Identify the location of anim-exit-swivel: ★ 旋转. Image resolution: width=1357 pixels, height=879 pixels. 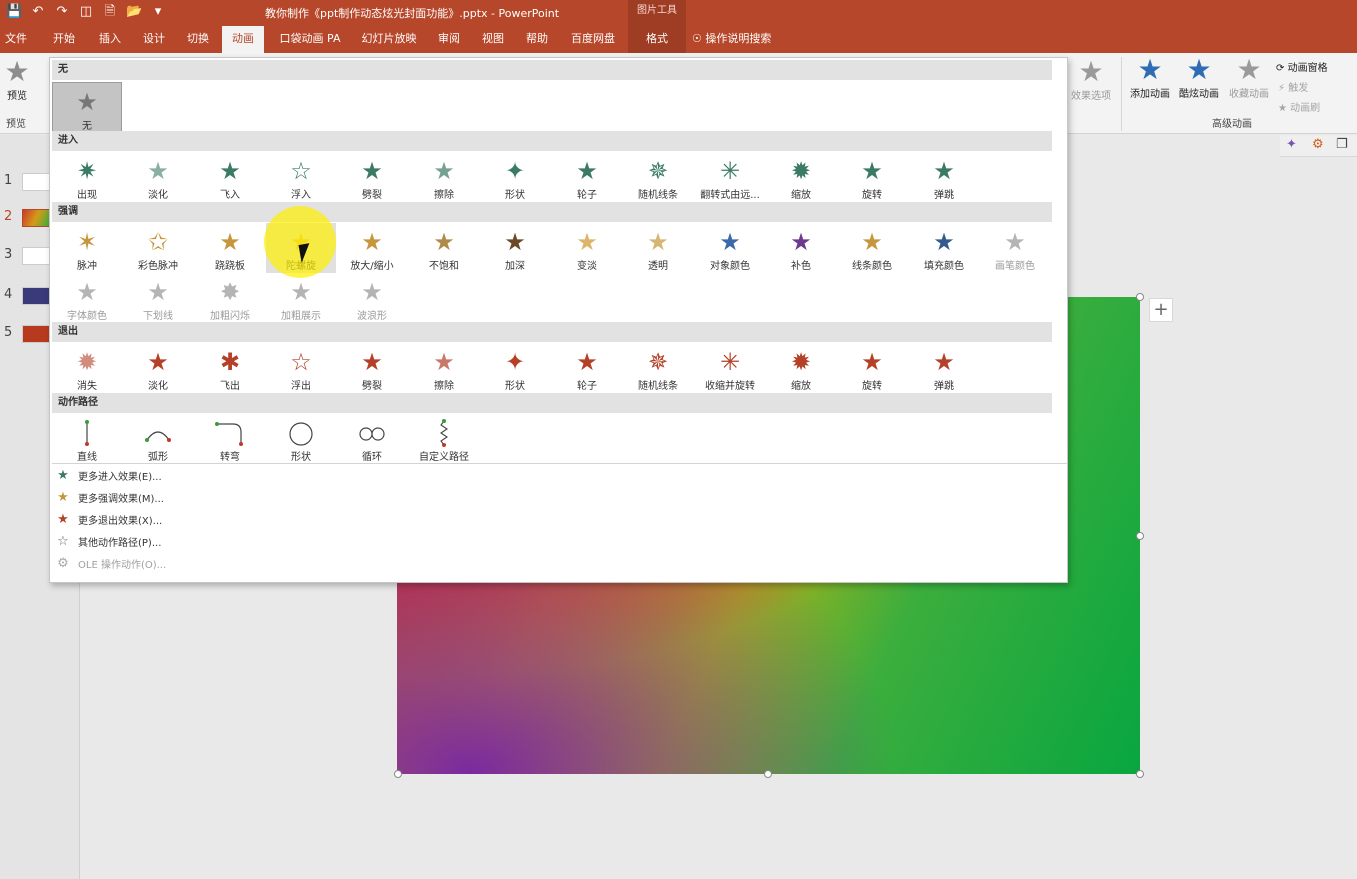
(872, 368).